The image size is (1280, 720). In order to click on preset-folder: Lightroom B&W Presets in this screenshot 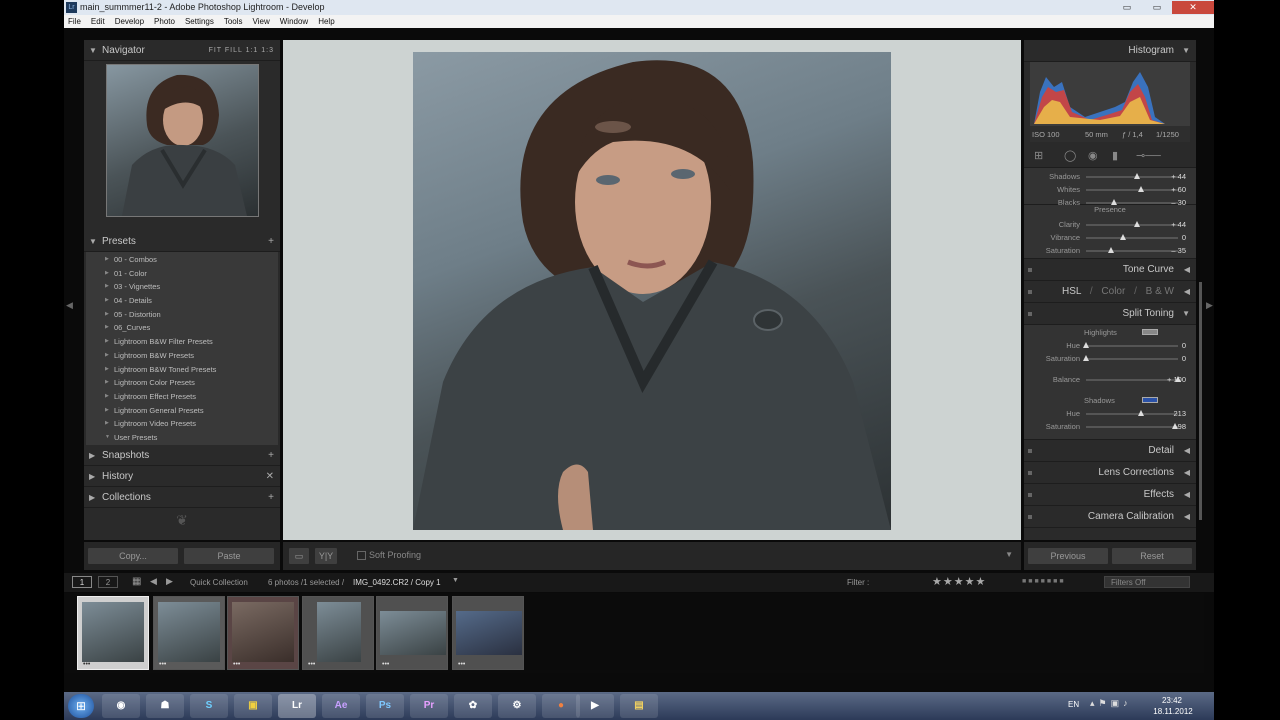, I will do `click(182, 356)`.